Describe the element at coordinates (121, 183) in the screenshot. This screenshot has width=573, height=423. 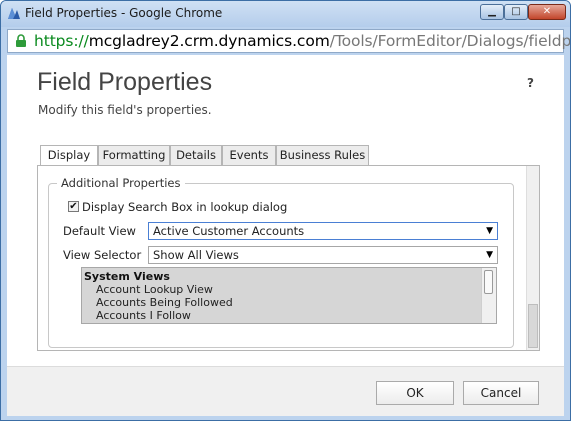
I see `additional-properties-legend: Additional Properties` at that location.